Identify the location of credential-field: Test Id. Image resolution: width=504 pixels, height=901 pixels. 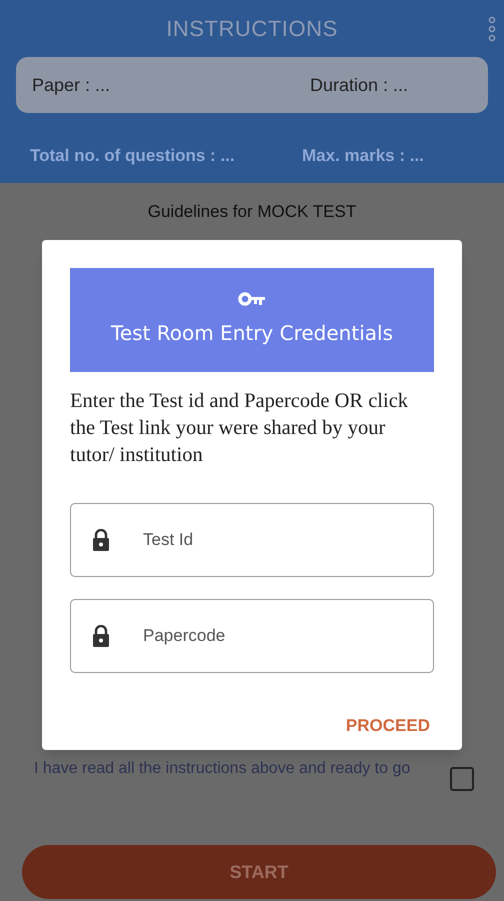
(252, 540).